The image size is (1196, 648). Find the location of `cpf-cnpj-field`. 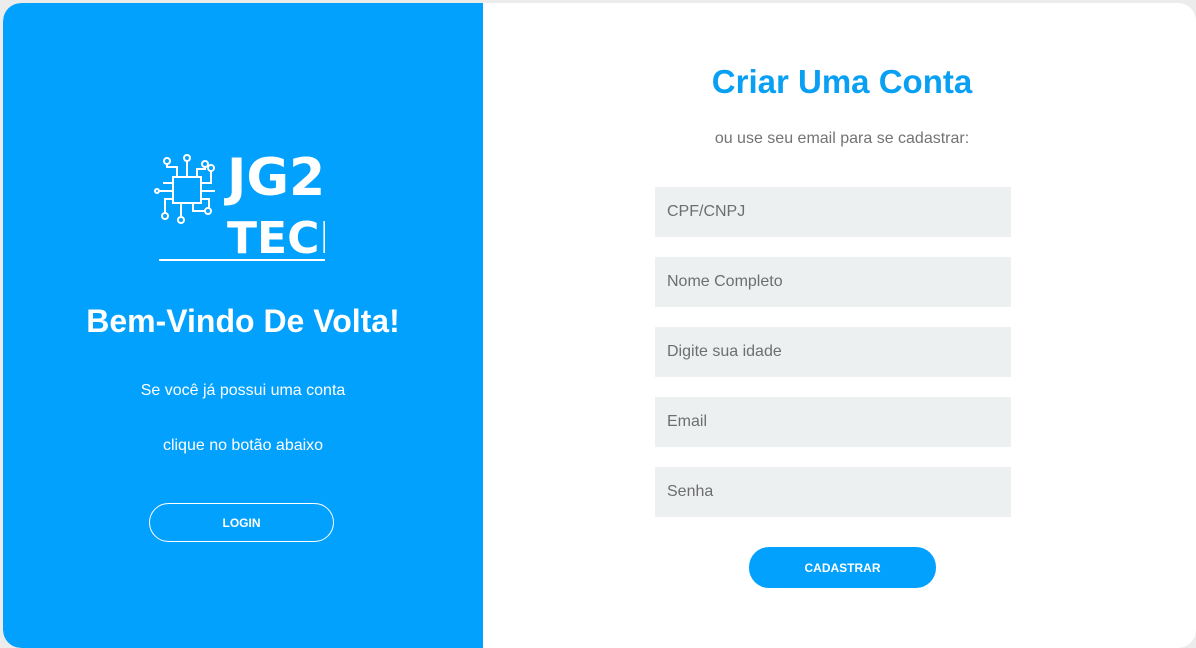

cpf-cnpj-field is located at coordinates (833, 212).